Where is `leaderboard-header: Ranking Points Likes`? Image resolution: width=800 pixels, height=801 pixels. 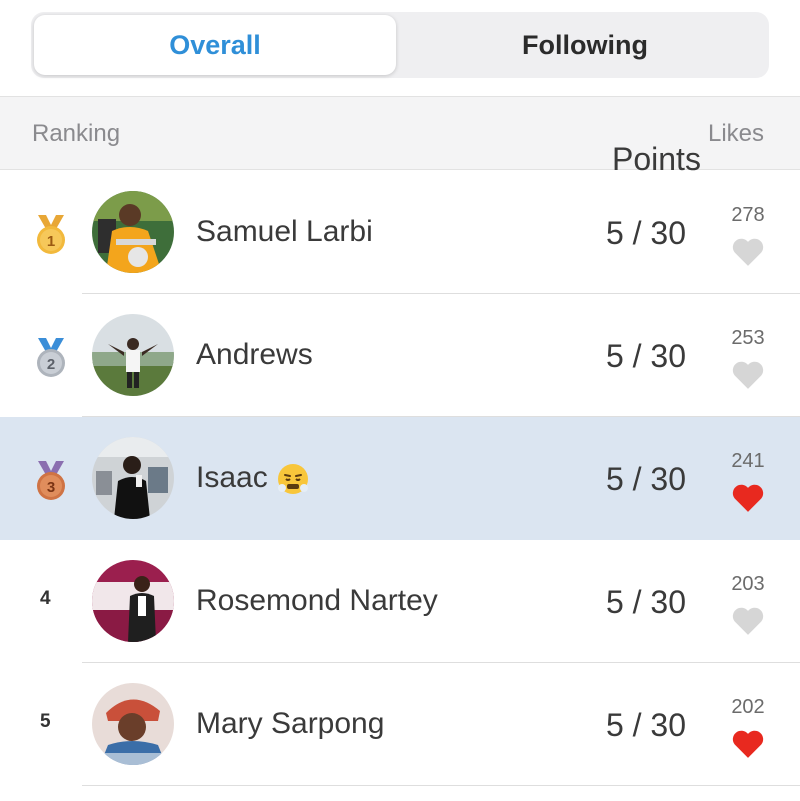
leaderboard-header: Ranking Points Likes is located at coordinates (400, 136).